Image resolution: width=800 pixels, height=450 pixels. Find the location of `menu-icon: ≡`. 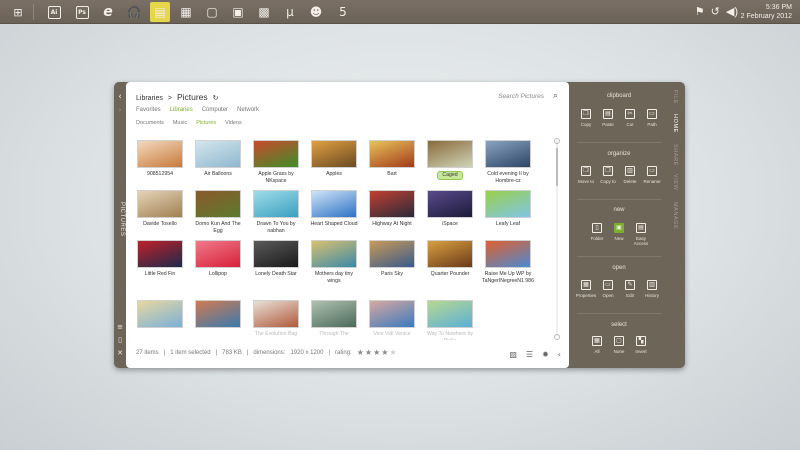

menu-icon: ≡ is located at coordinates (120, 327).